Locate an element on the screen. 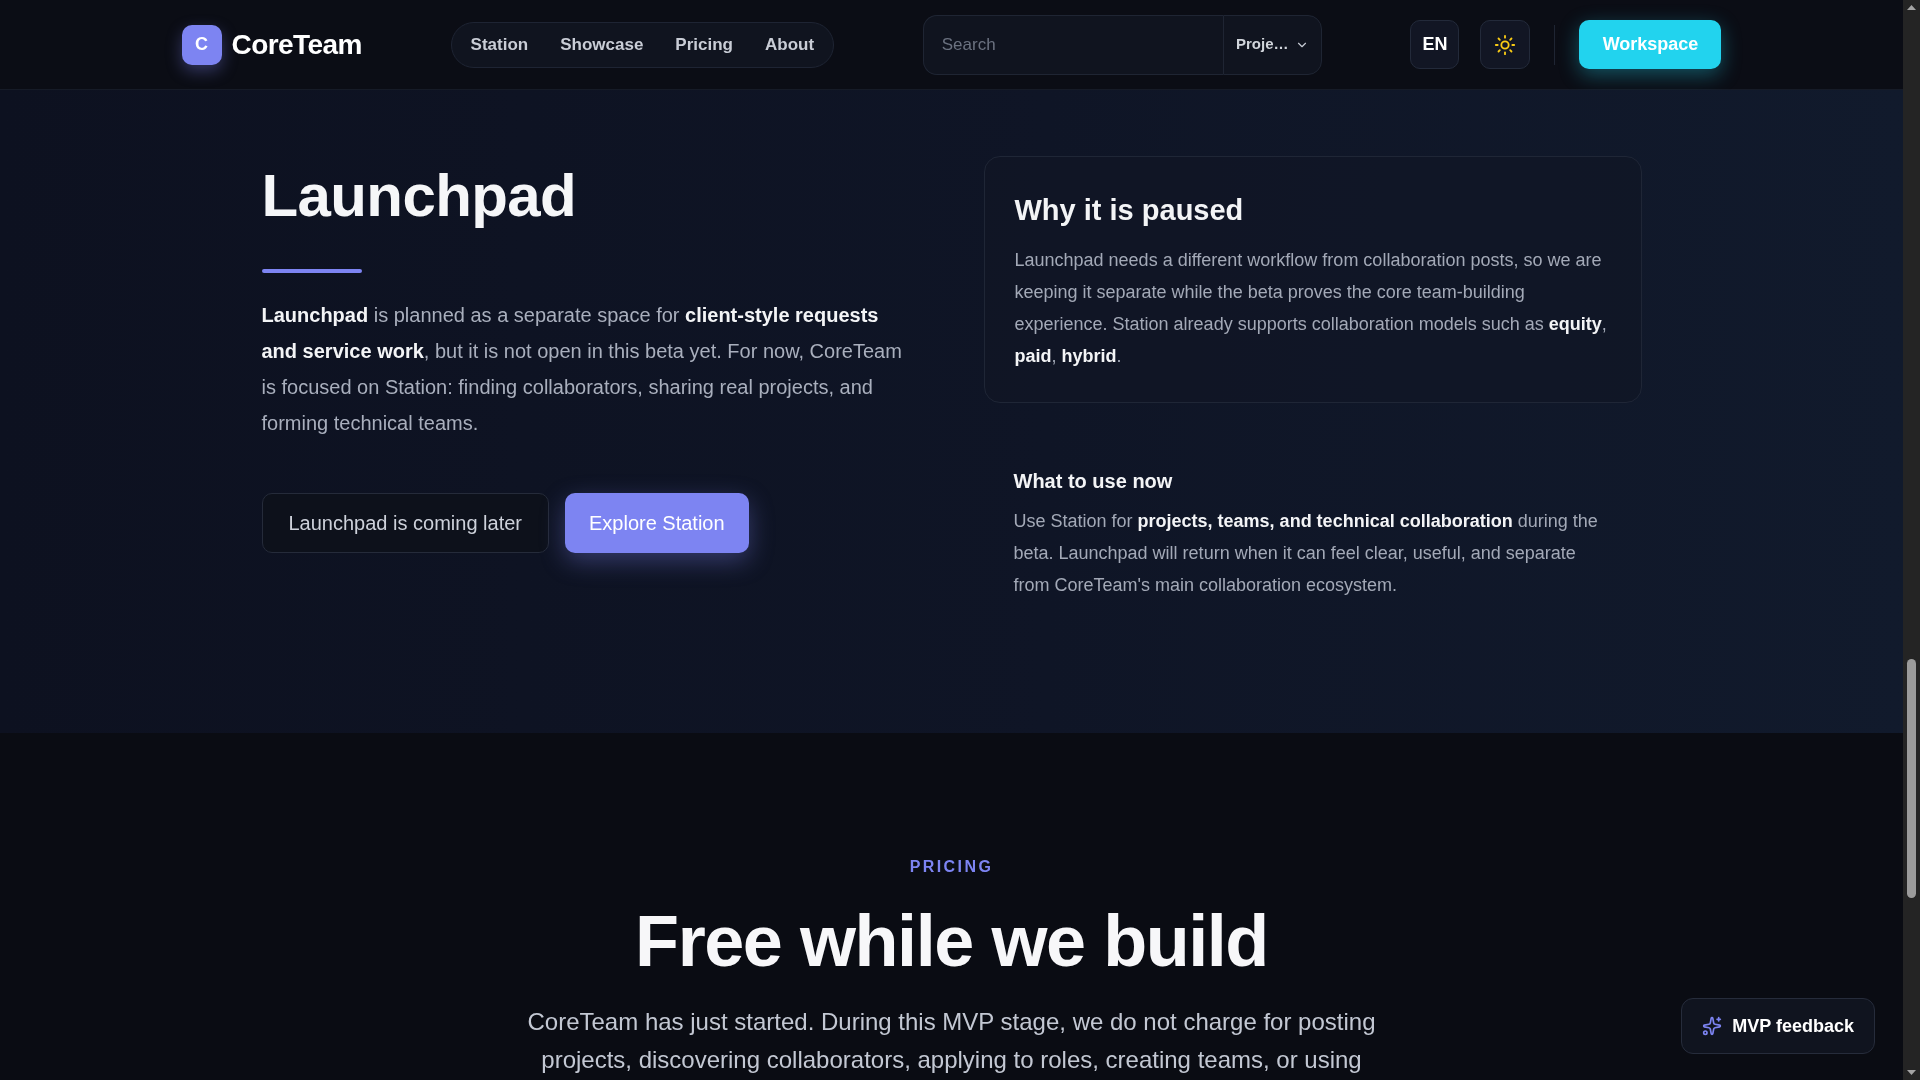  brand-name: CoreTeam is located at coordinates (296, 44).